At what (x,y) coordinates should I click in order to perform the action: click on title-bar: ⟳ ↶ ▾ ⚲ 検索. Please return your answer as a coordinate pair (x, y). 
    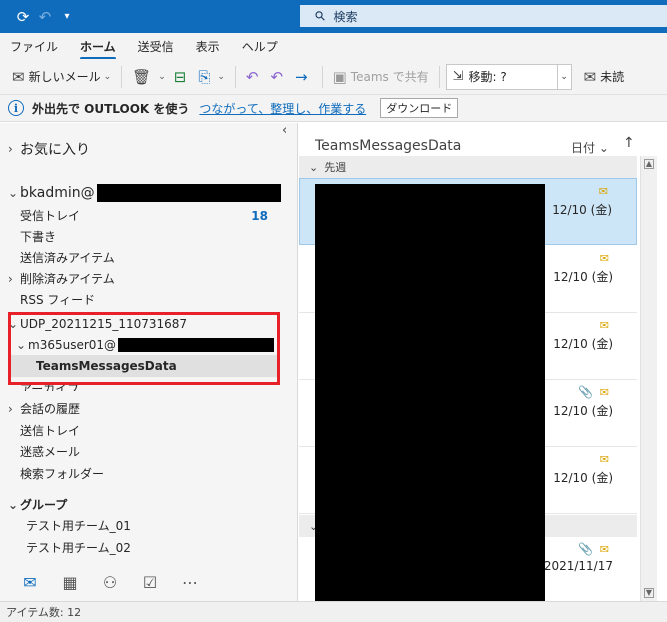
    Looking at the image, I should click on (333, 16).